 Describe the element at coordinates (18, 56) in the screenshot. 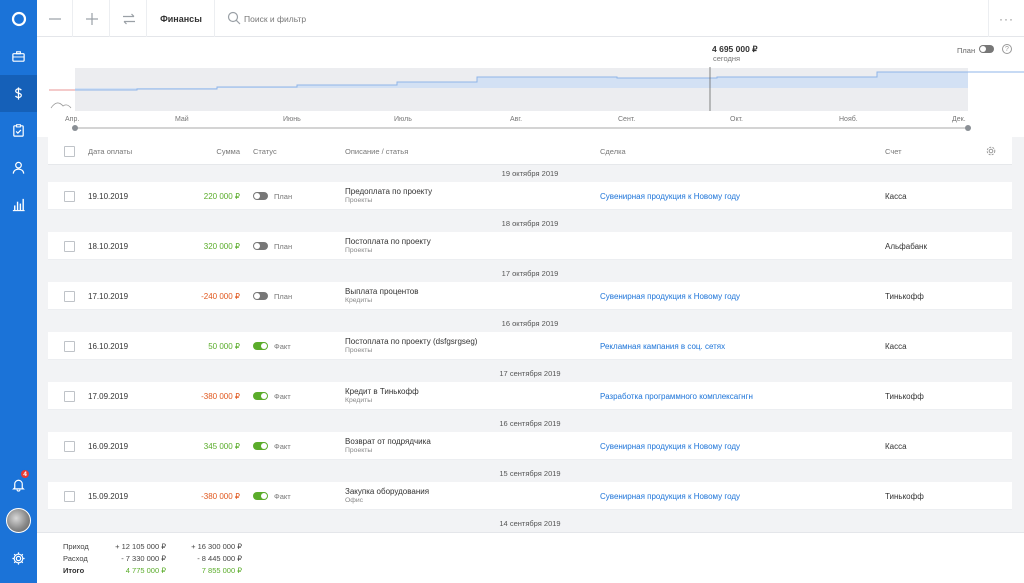

I see `briefcase-icon` at that location.